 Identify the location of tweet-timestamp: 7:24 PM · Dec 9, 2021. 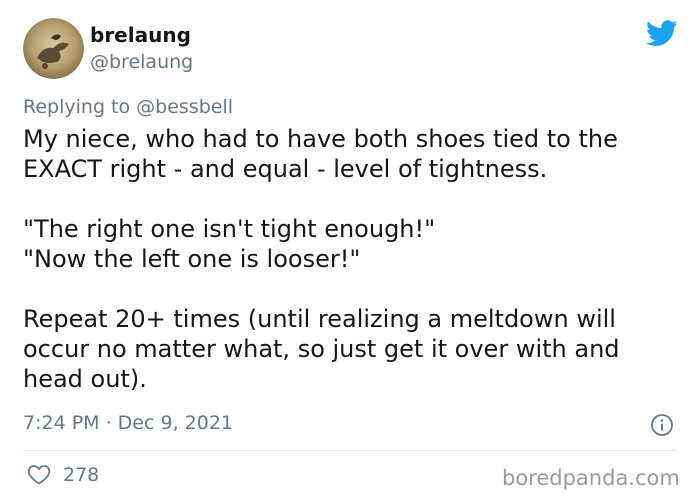
(128, 423).